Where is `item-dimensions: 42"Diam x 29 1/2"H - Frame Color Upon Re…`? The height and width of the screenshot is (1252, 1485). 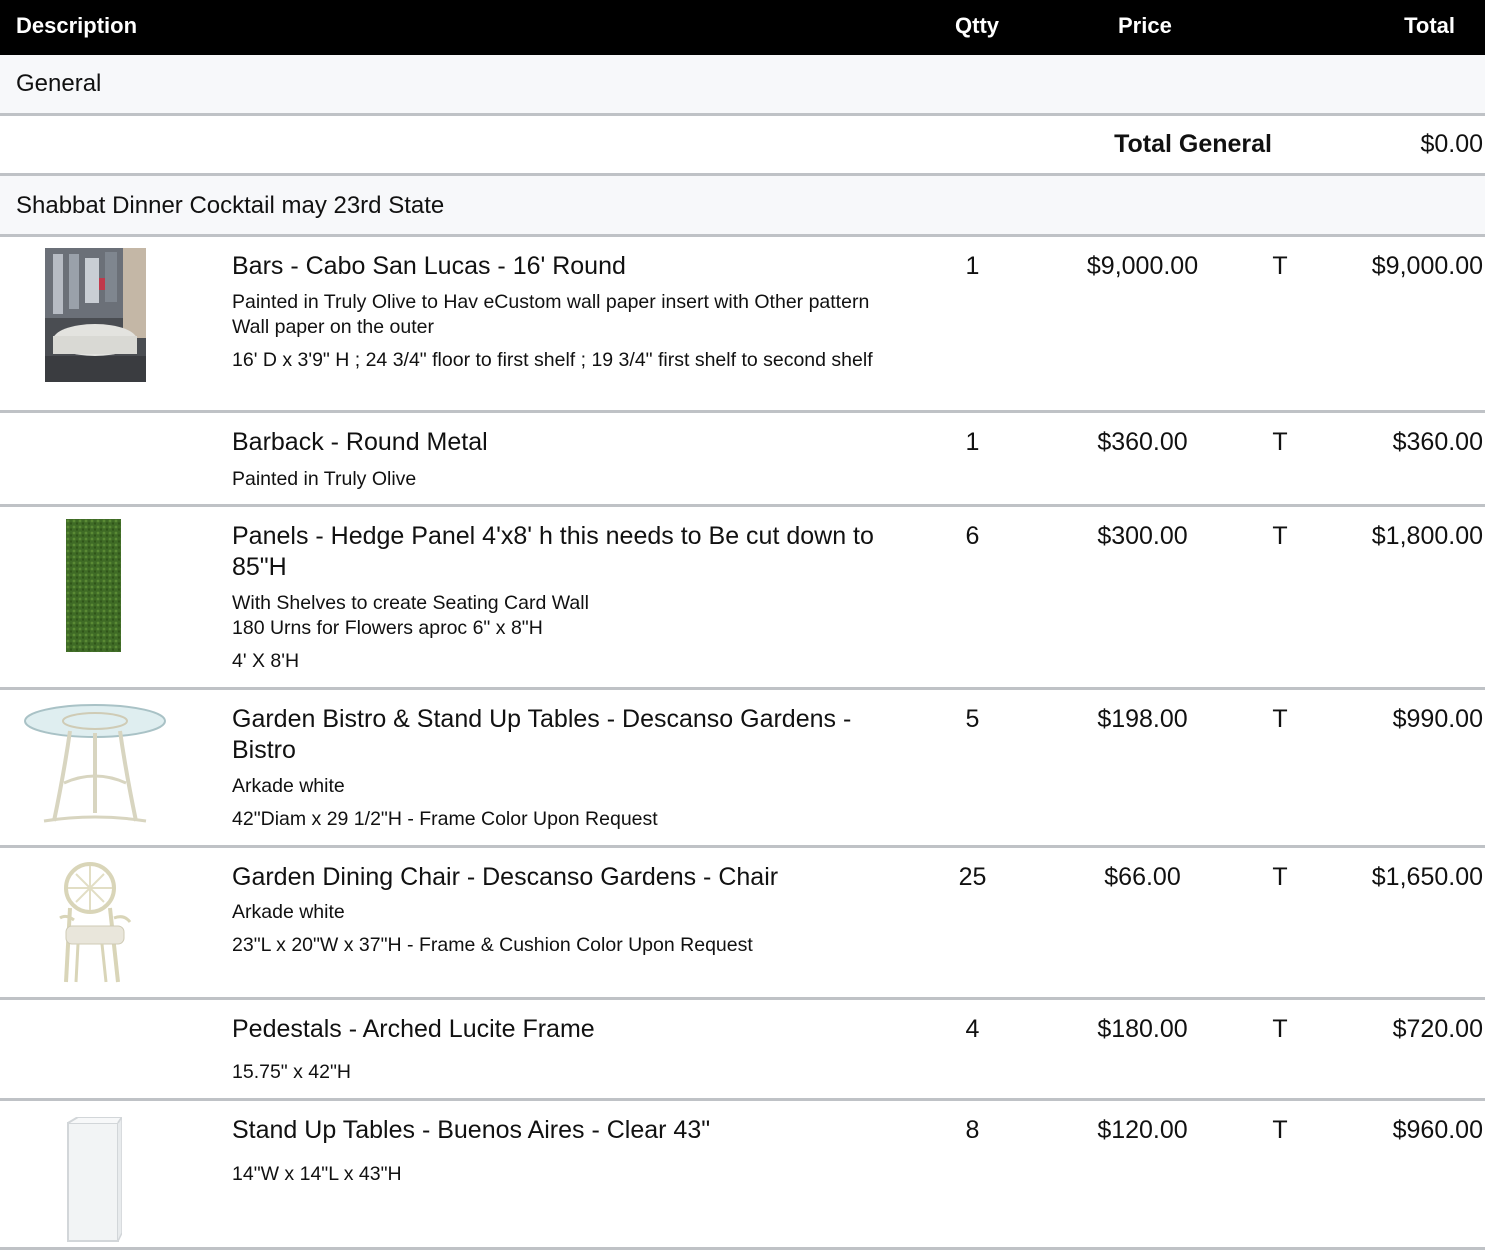 item-dimensions: 42"Diam x 29 1/2"H - Frame Color Upon Re… is located at coordinates (445, 819).